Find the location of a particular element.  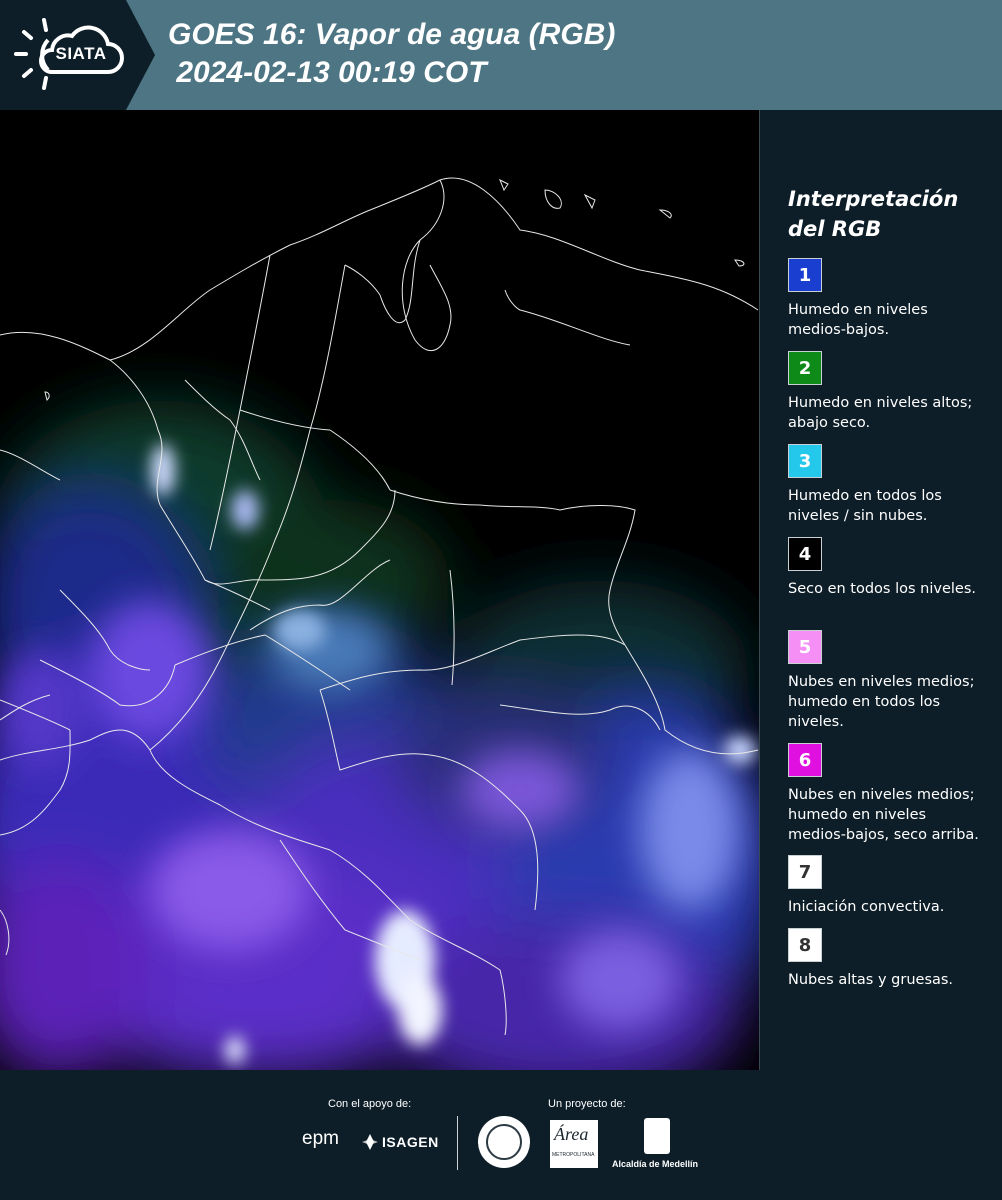

title-line-product: GOES 16: Vapor de agua (RGB) is located at coordinates (392, 34).